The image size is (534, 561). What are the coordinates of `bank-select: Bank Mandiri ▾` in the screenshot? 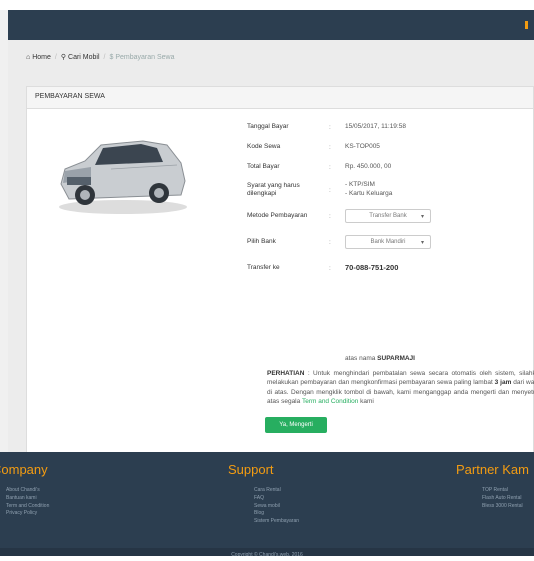 It's located at (388, 242).